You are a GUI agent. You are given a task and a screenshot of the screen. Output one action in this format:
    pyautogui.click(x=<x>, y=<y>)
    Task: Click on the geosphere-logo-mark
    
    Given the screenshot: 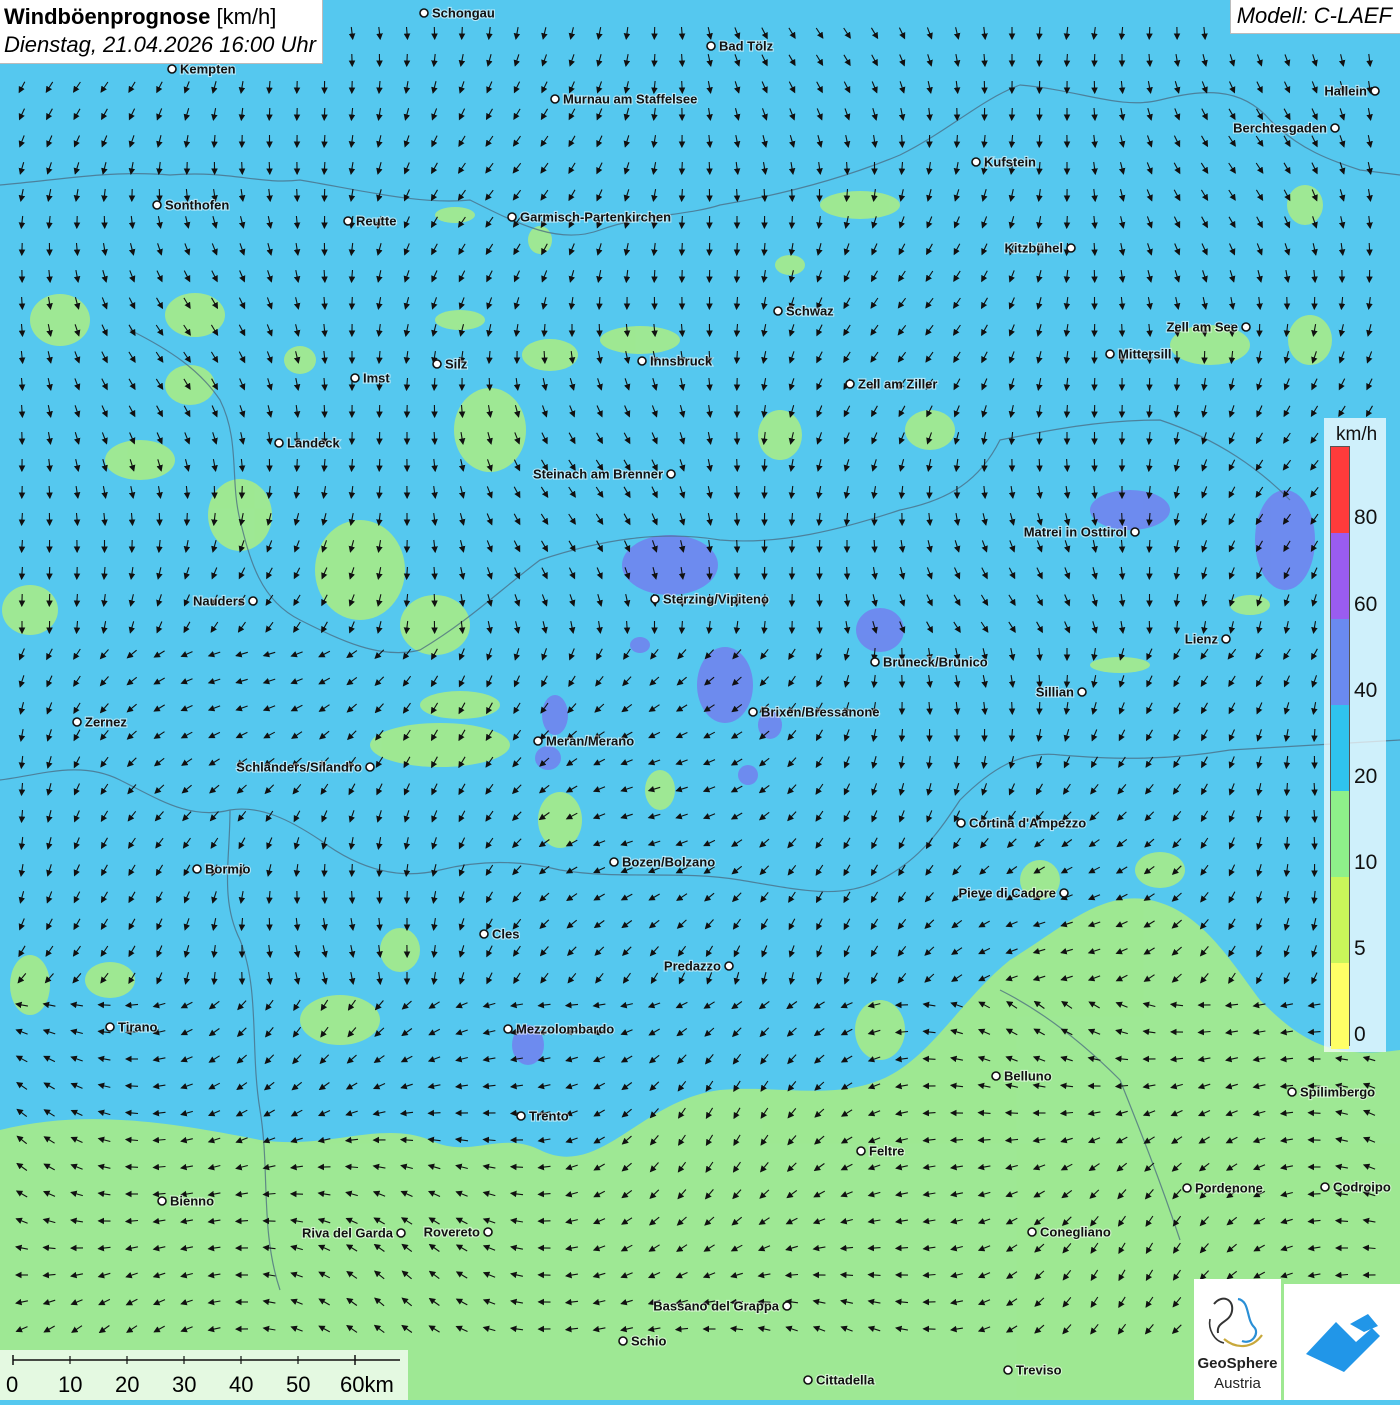 What is the action you would take?
    pyautogui.click(x=1237, y=1319)
    